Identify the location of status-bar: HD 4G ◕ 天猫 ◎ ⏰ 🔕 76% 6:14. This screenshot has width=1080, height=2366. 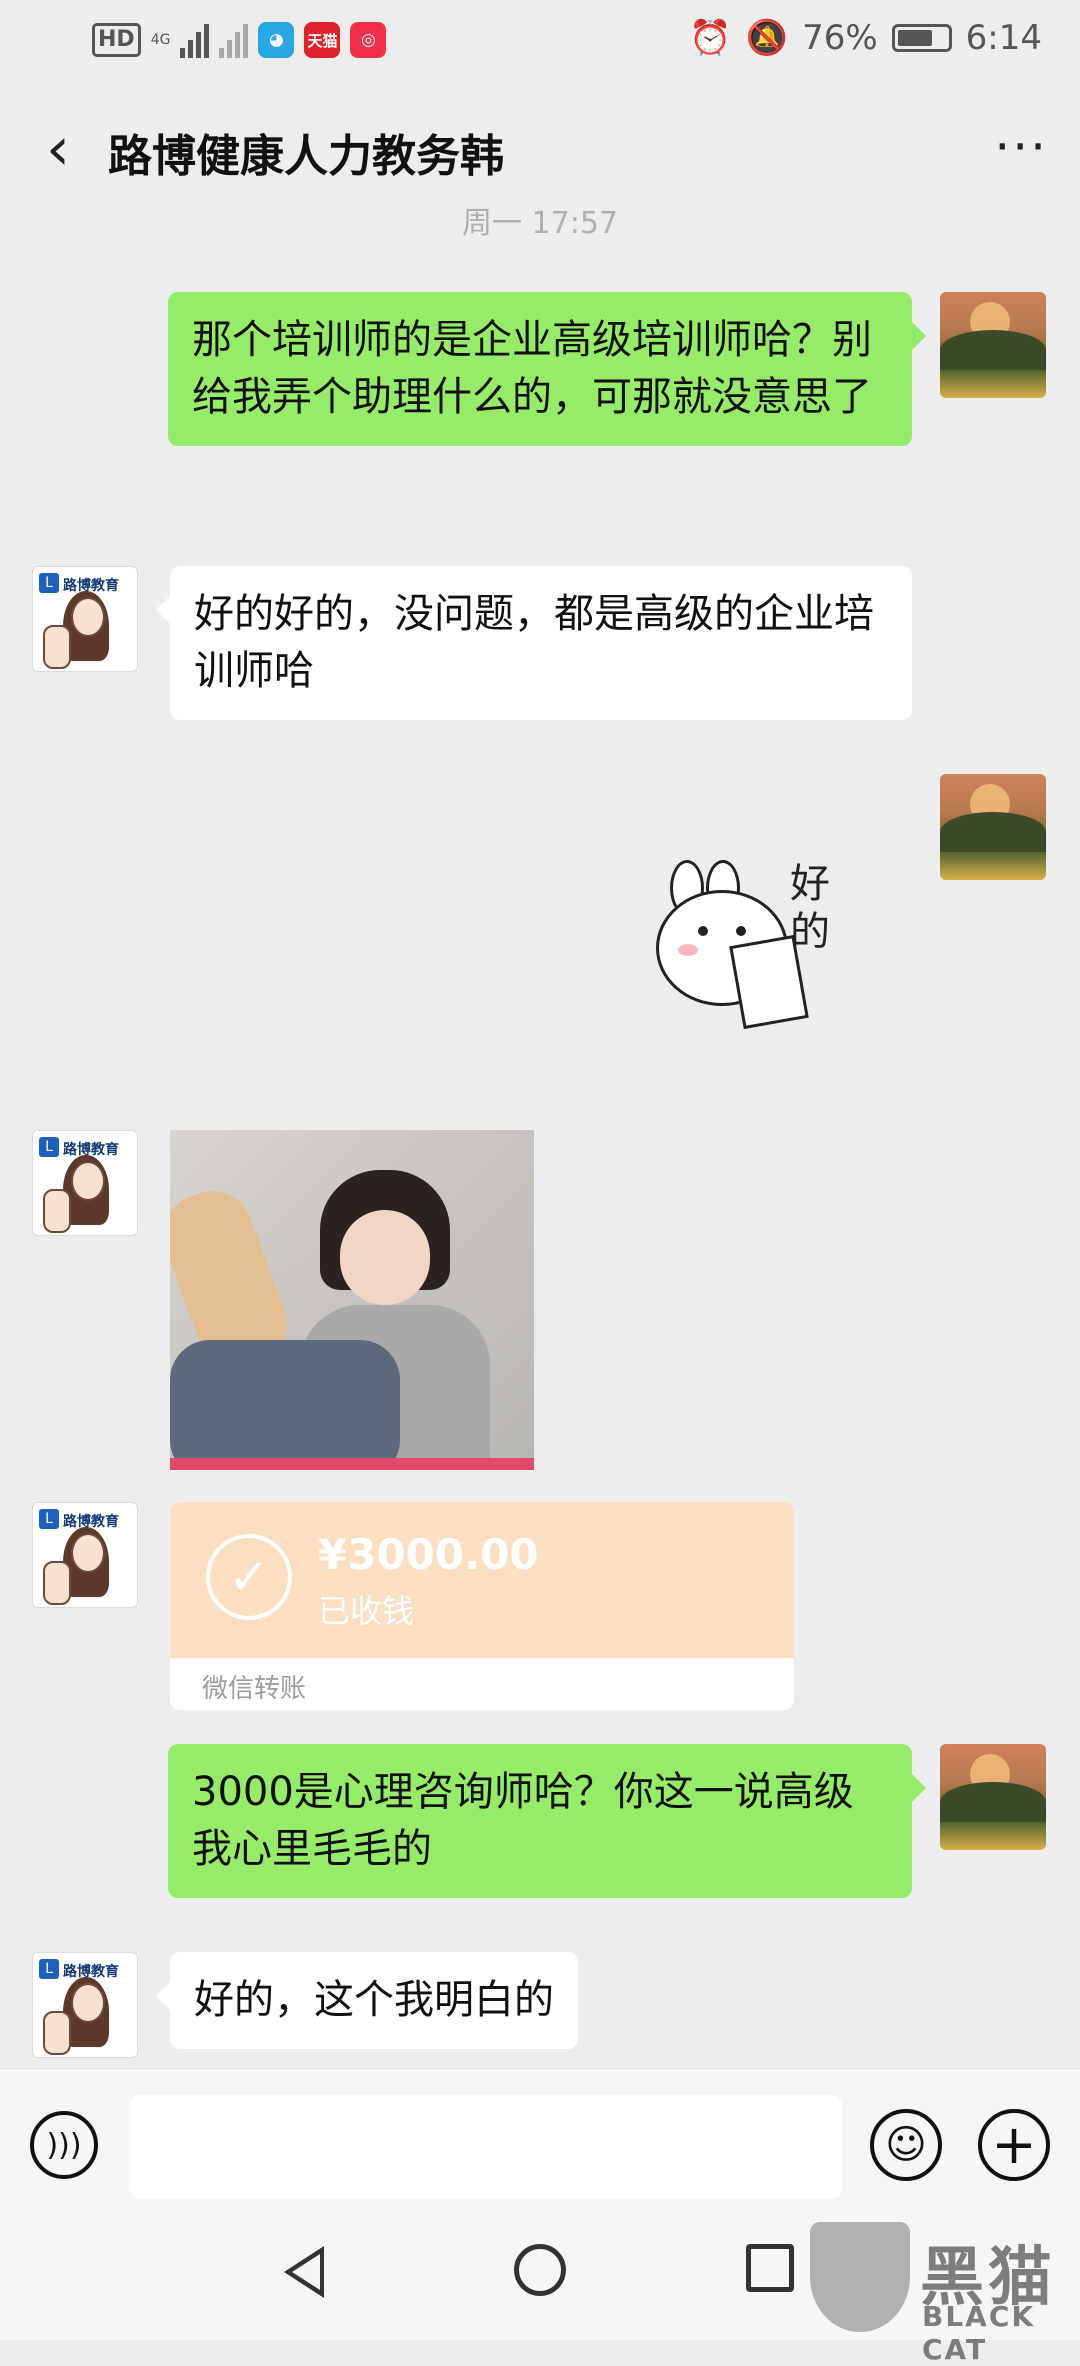
(540, 42).